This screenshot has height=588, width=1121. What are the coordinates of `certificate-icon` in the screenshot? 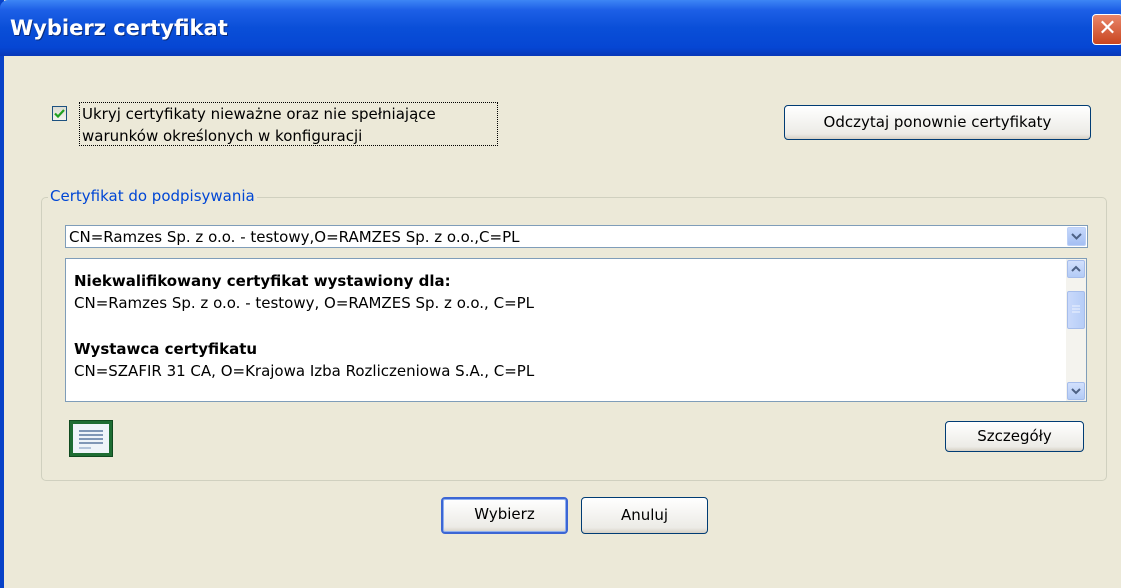 It's located at (91, 438).